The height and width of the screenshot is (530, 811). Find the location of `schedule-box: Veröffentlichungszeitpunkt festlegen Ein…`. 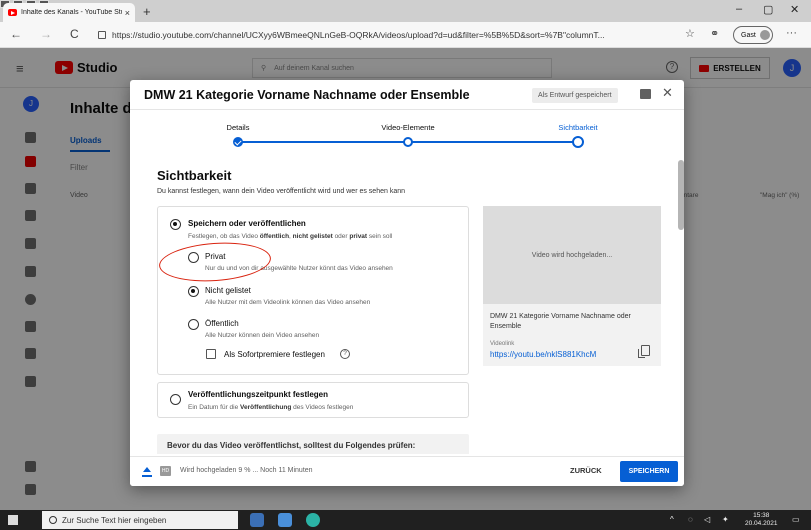

schedule-box: Veröffentlichungszeitpunkt festlegen Ein… is located at coordinates (313, 400).